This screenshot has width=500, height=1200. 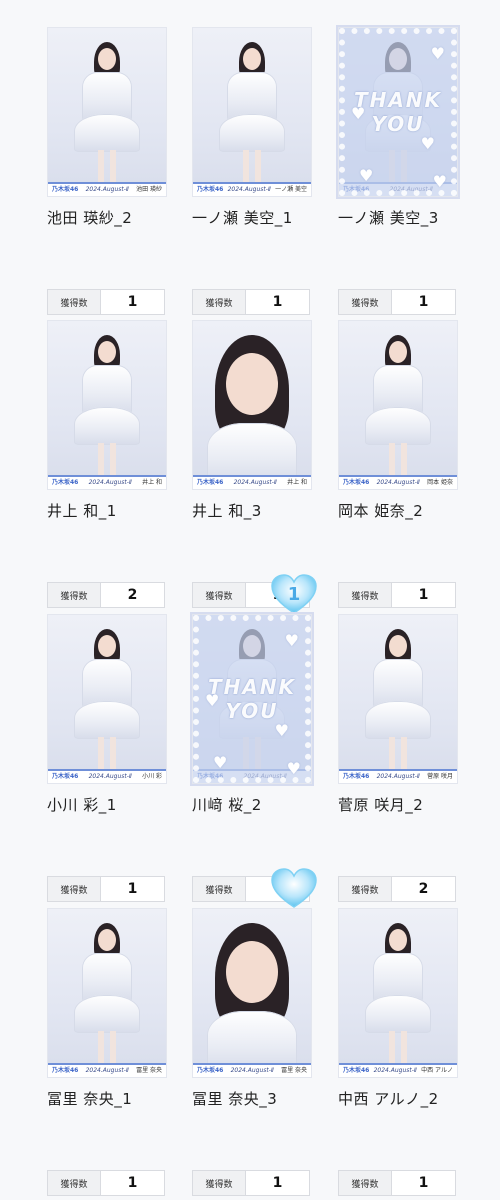 What do you see at coordinates (381, 511) in the screenshot?
I see `member-name: 岡本 姫奈_2` at bounding box center [381, 511].